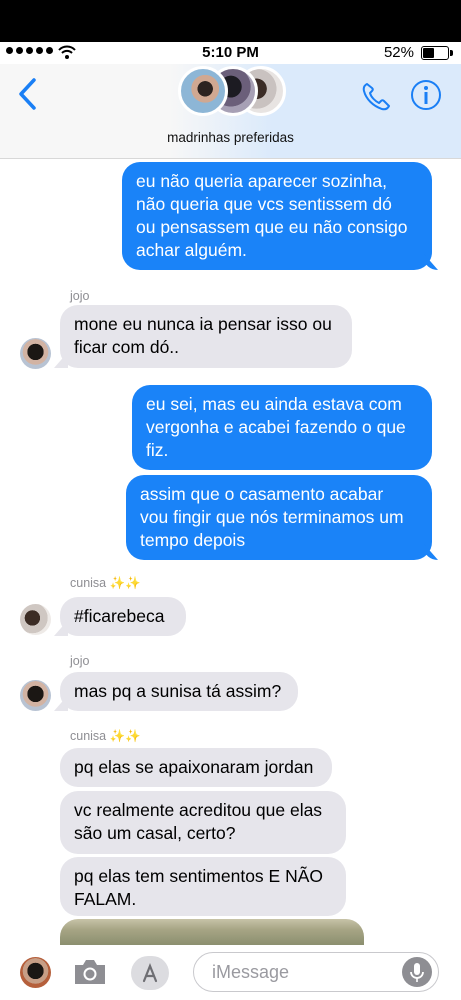  I want to click on incoming-message: #ficarebeca, so click(123, 616).